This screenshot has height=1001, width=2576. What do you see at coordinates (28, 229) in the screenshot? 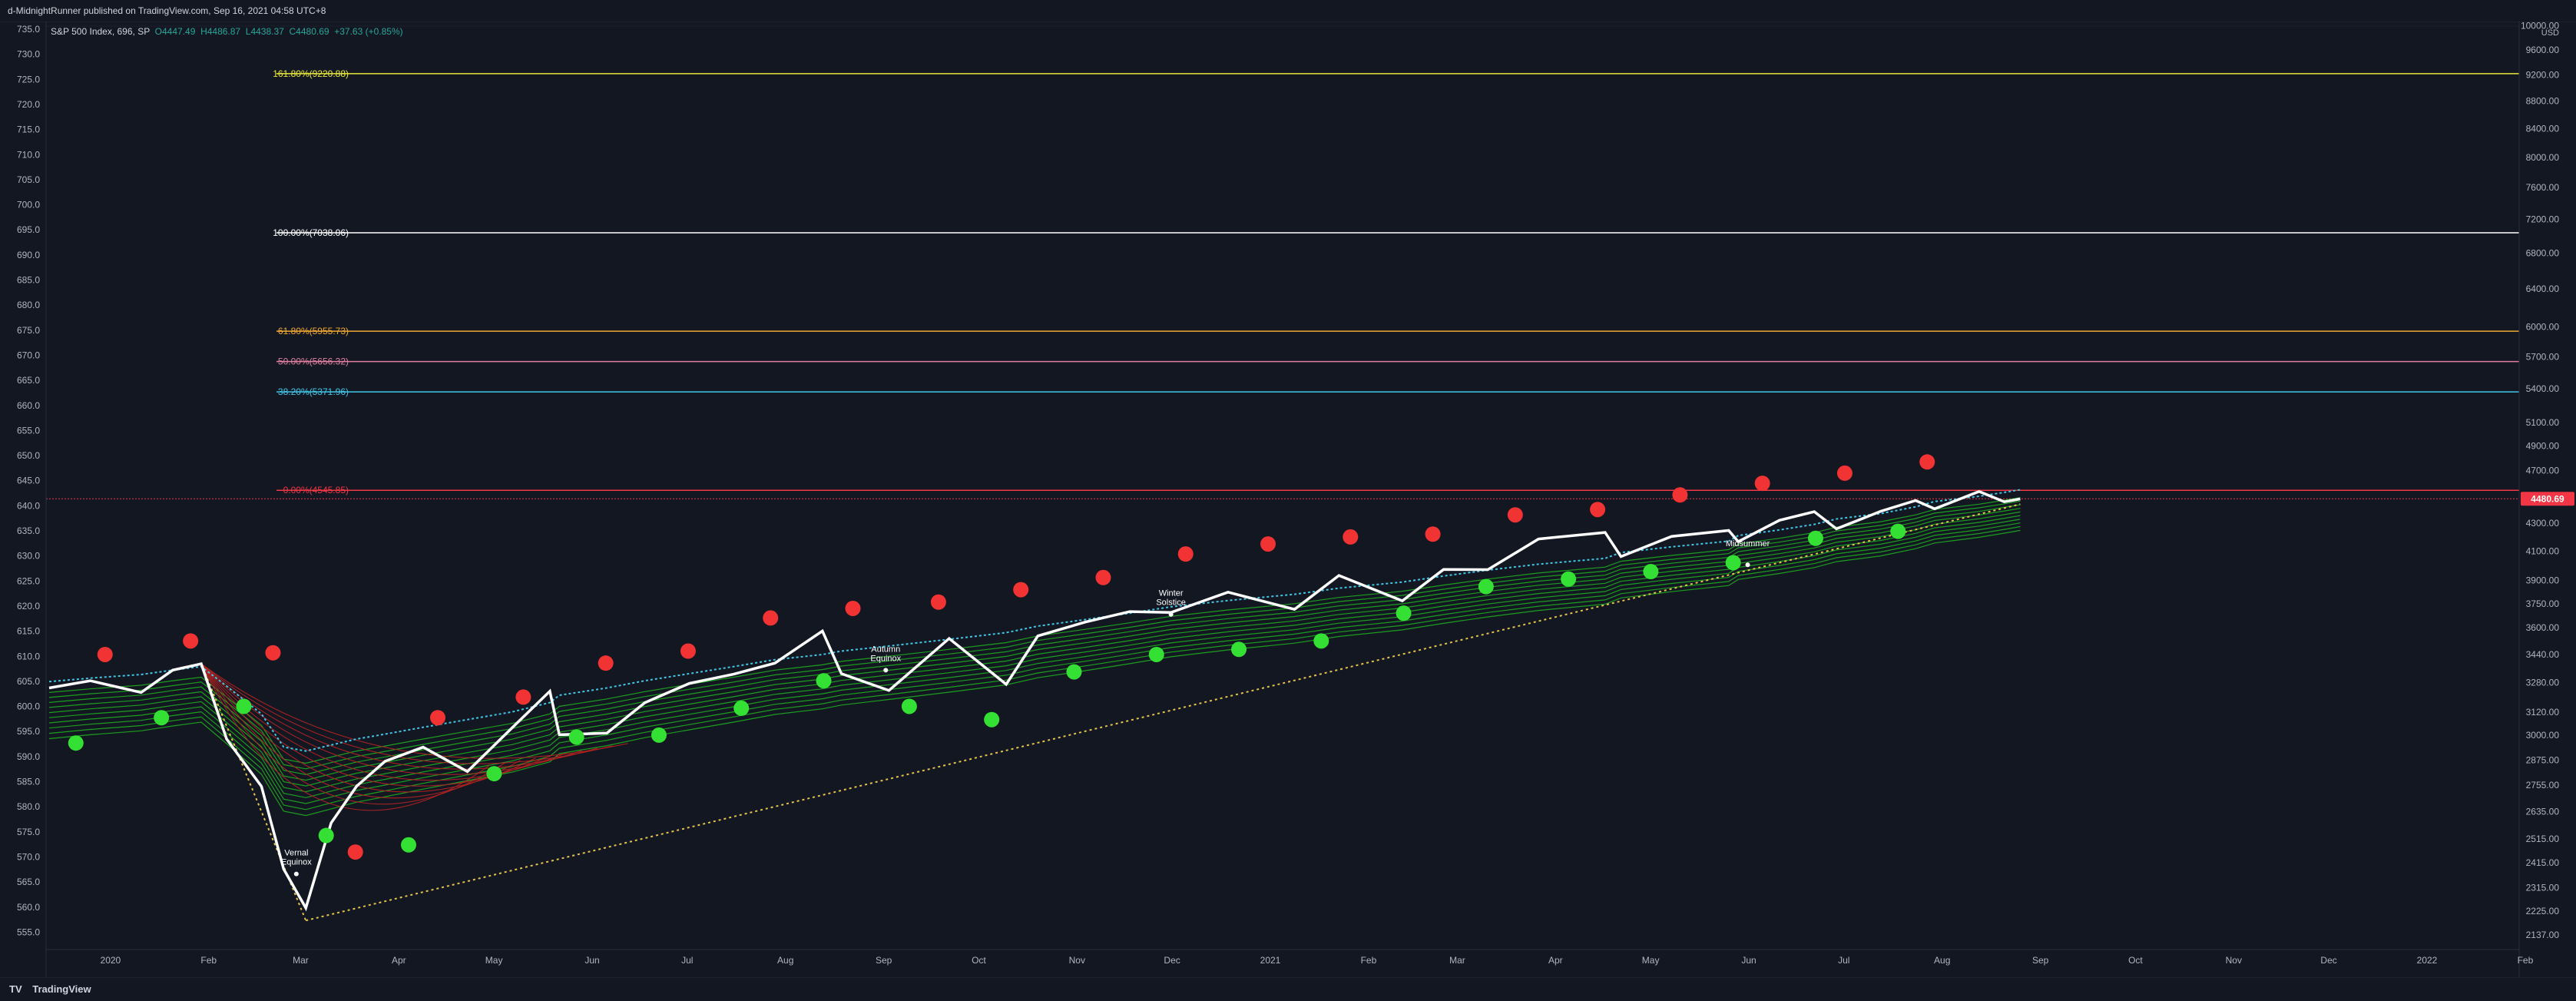
I see `left-axis-tick: 695.0` at bounding box center [28, 229].